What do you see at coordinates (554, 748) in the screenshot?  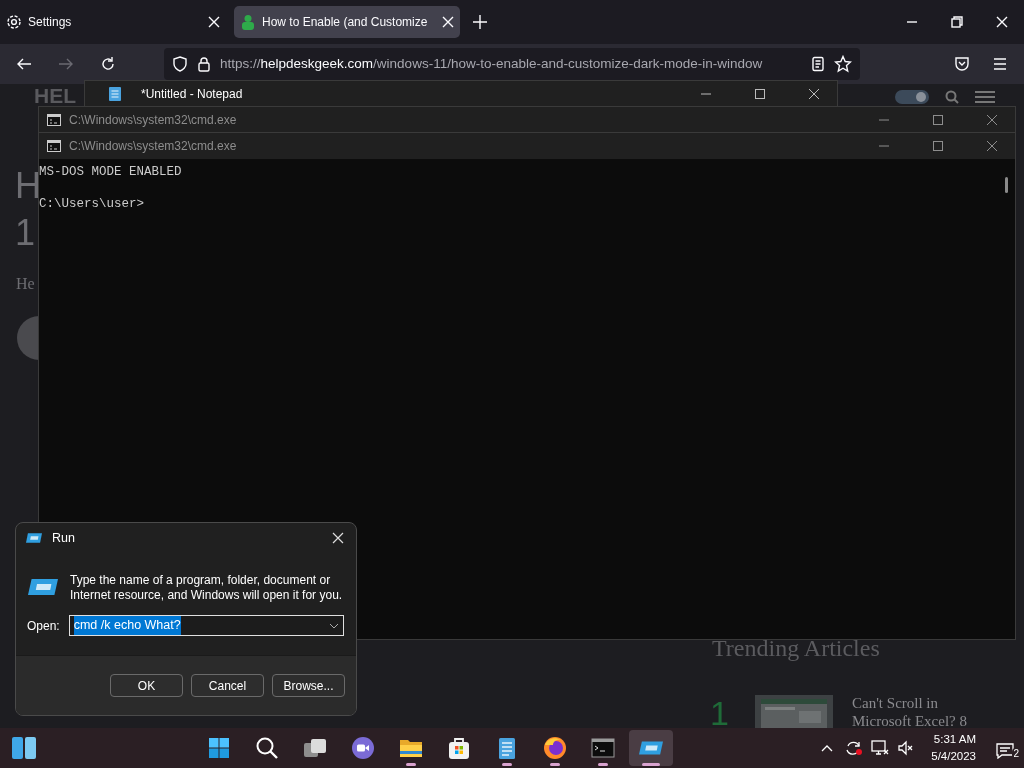 I see `firefox-icon` at bounding box center [554, 748].